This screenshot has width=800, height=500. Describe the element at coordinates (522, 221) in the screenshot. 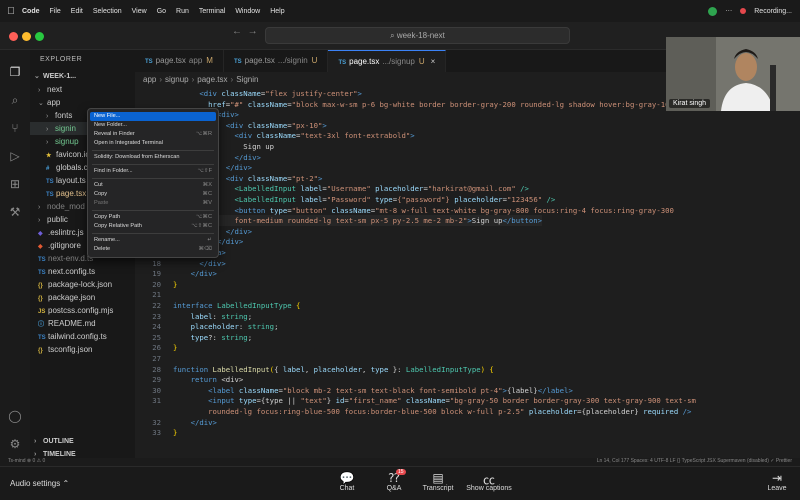

I see `code-token: </button>` at that location.